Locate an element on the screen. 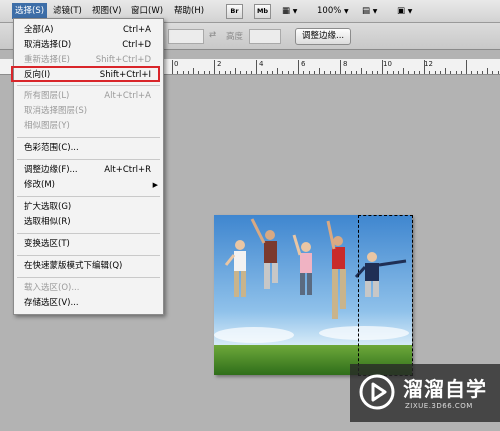 Image resolution: width=500 pixels, height=431 pixels. menu-item-shortcut: Alt+Ctrl+R is located at coordinates (127, 170).